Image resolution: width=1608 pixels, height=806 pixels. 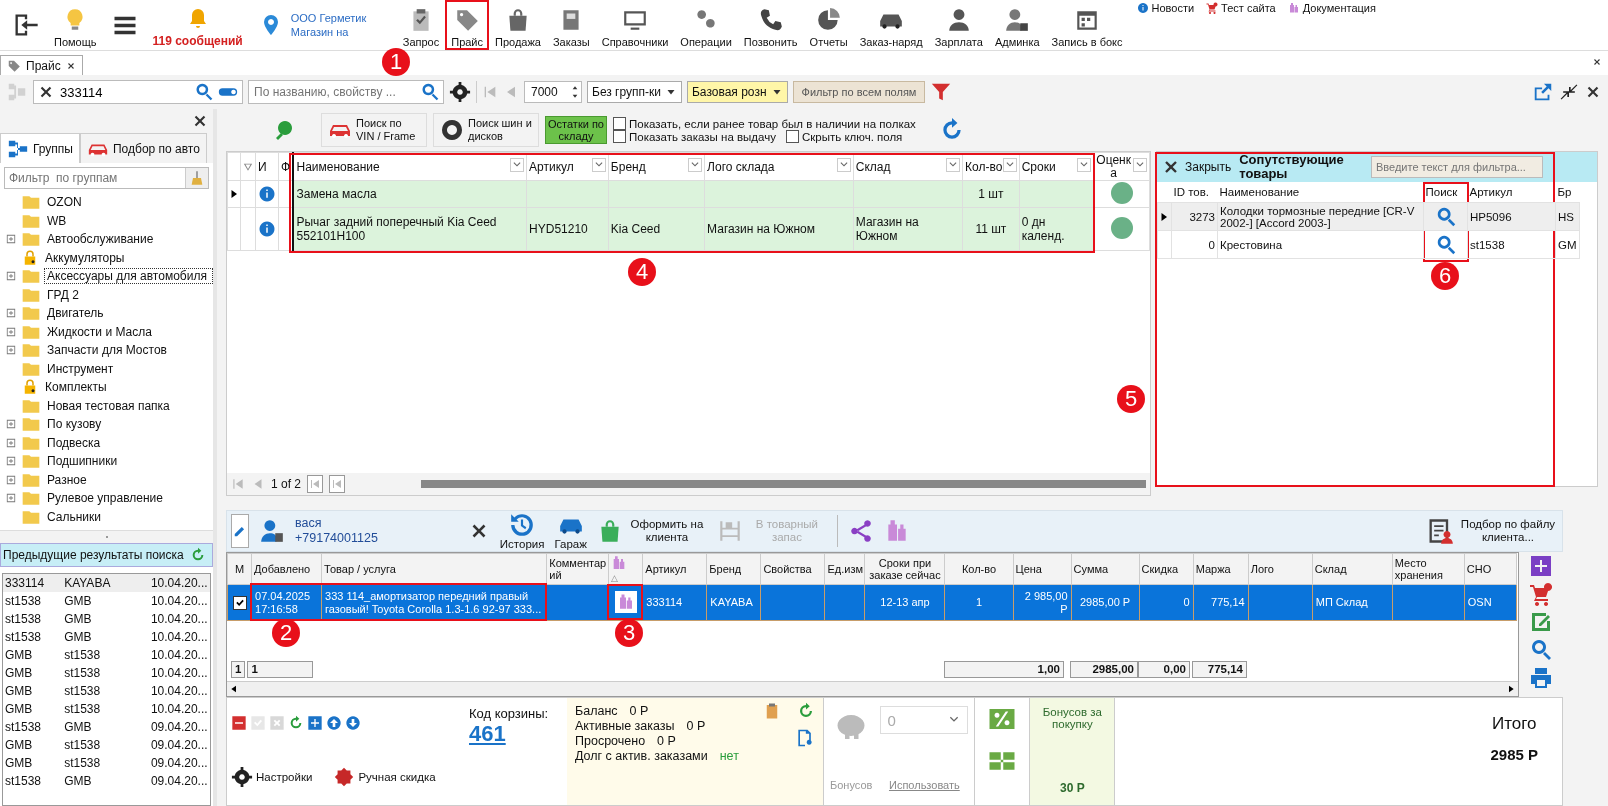 I want to click on column-header: Наименование, so click(x=1320, y=192).